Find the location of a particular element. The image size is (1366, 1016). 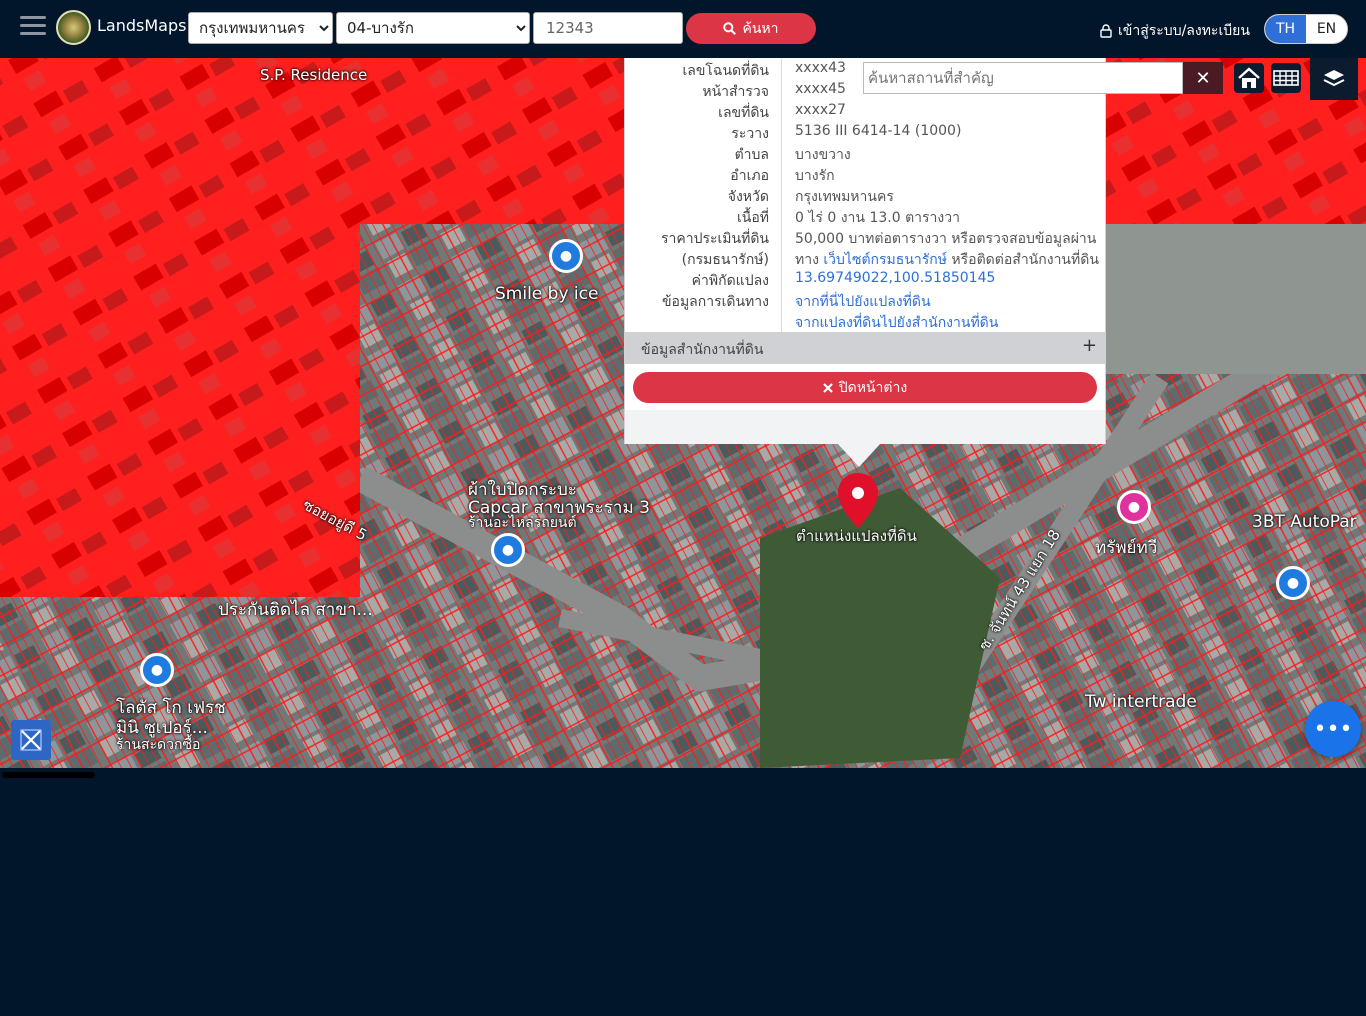

treasury-website-link: เว็บไซต์กรมธนารักษ์ is located at coordinates (885, 260).